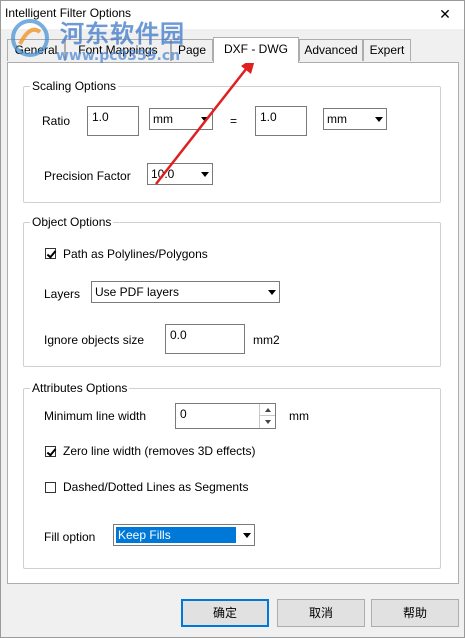 The height and width of the screenshot is (638, 465). Describe the element at coordinates (50, 487) in the screenshot. I see `dashed-lines-checkbox` at that location.